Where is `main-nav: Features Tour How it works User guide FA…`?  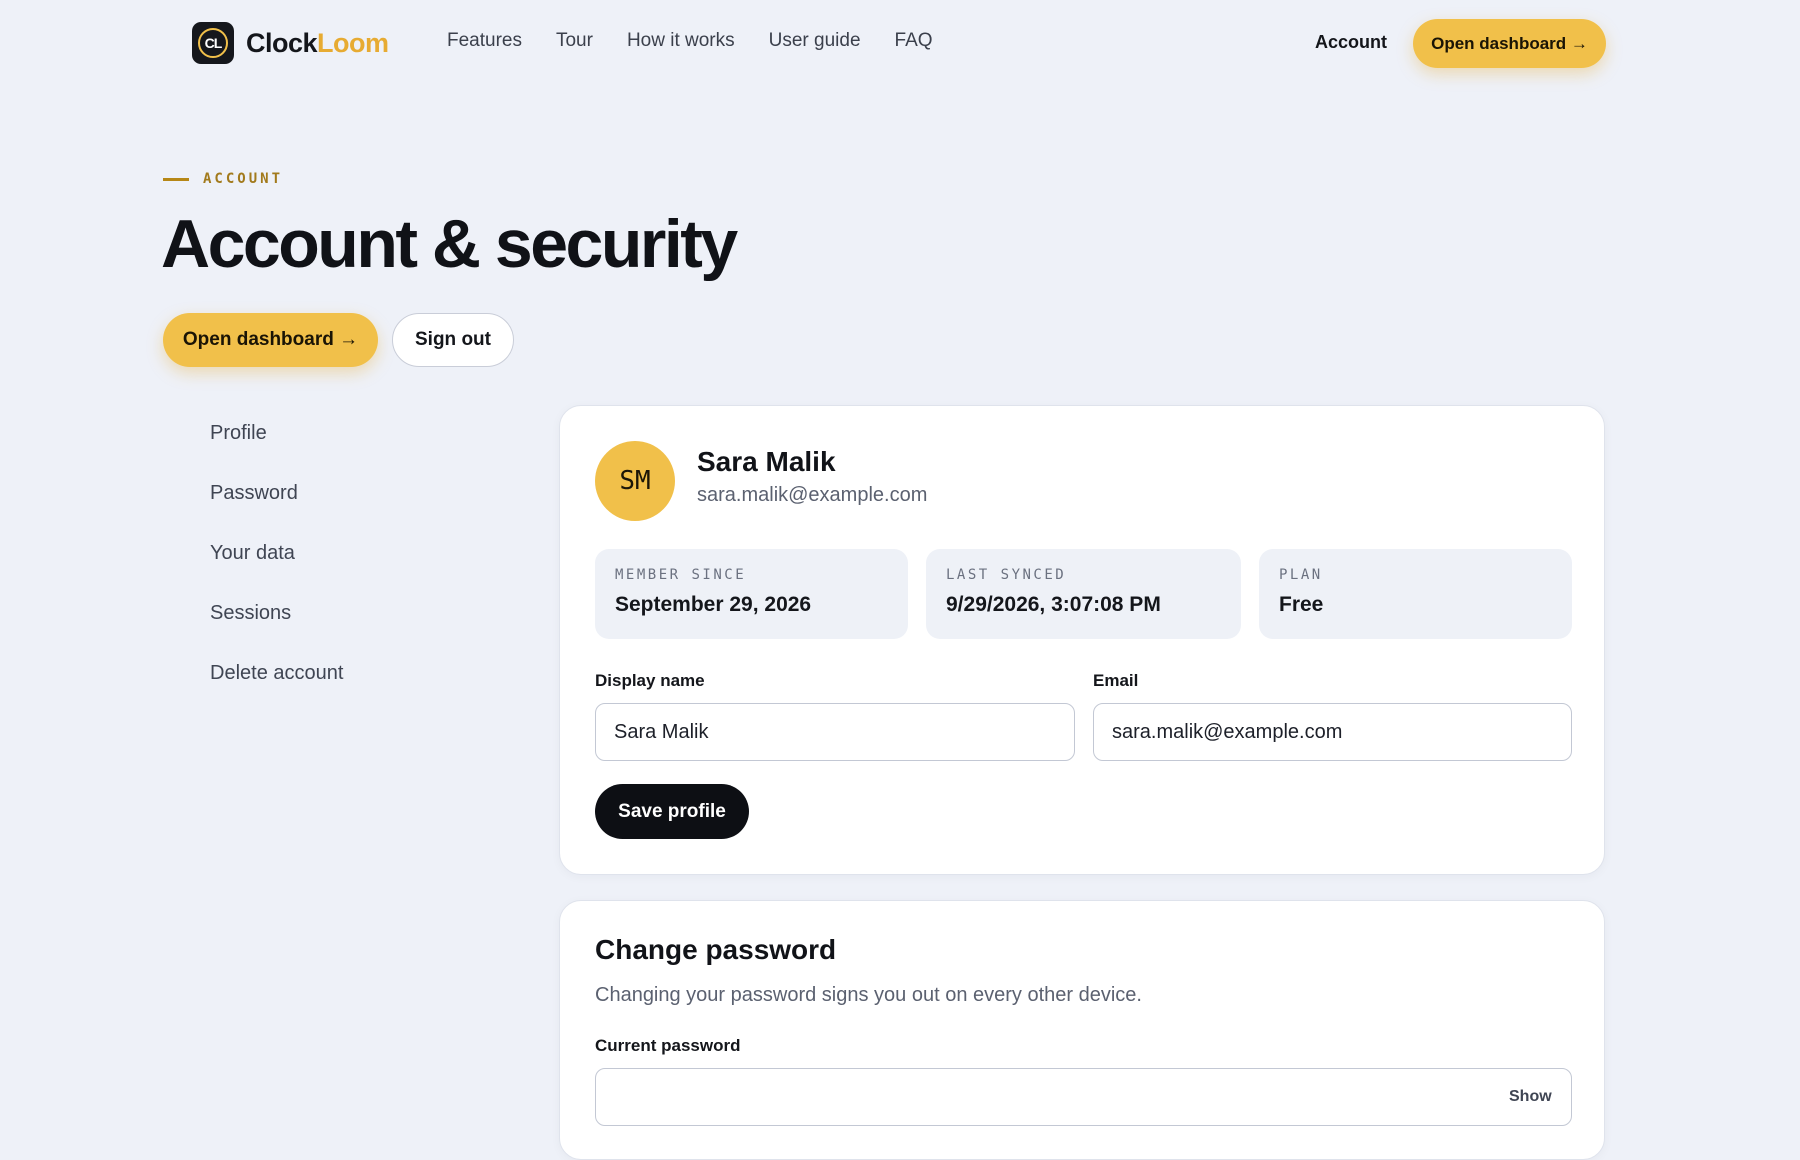 main-nav: Features Tour How it works User guide FA… is located at coordinates (707, 41).